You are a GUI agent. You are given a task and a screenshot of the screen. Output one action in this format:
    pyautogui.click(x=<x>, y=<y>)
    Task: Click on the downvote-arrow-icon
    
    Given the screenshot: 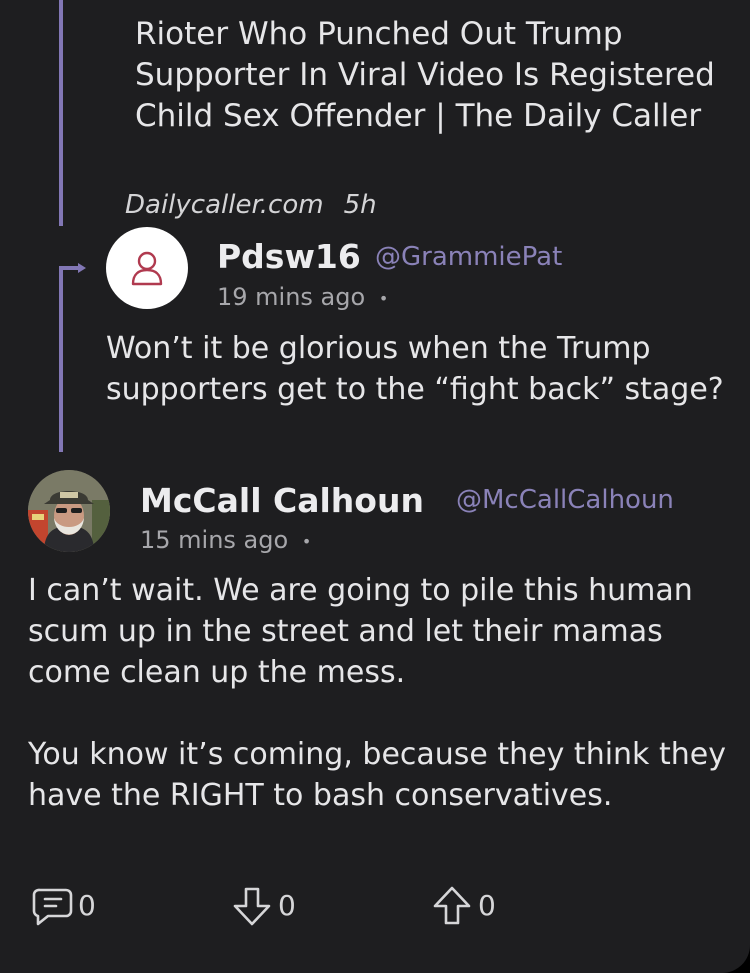 What is the action you would take?
    pyautogui.click(x=252, y=906)
    